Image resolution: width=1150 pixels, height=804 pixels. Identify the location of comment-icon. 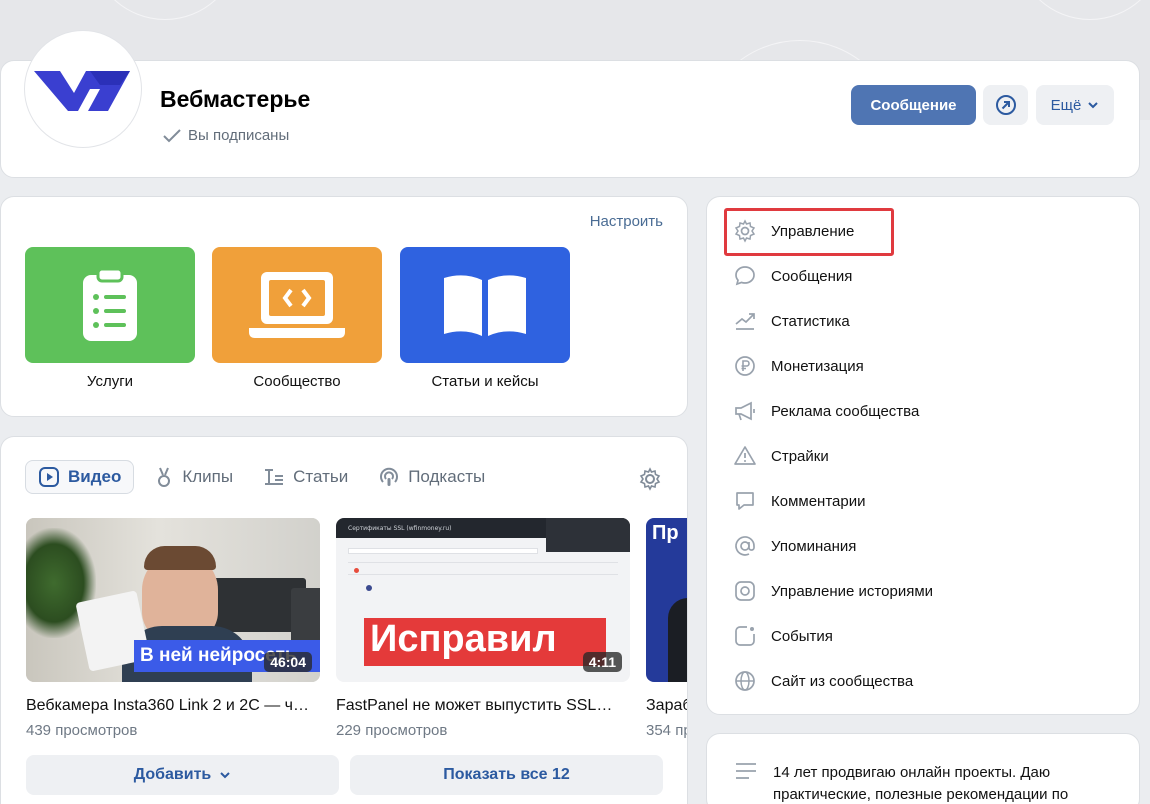
(745, 501).